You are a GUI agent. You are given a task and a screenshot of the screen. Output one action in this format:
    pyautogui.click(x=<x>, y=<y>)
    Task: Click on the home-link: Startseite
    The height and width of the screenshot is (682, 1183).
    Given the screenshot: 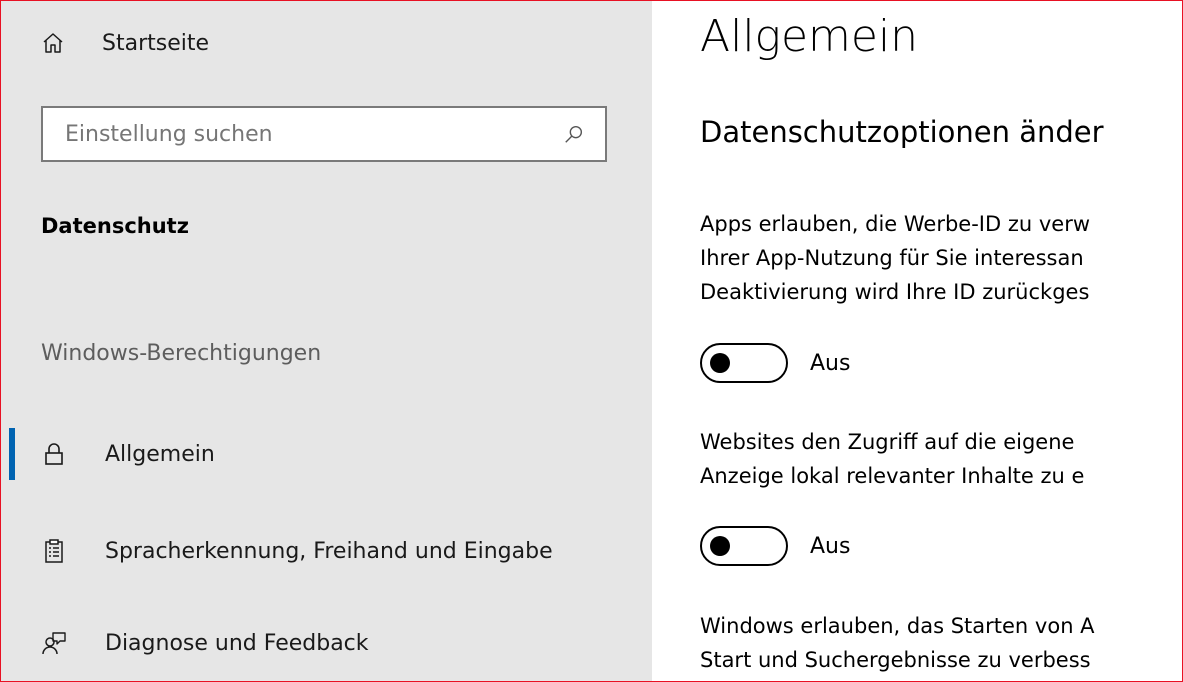 What is the action you would take?
    pyautogui.click(x=125, y=43)
    